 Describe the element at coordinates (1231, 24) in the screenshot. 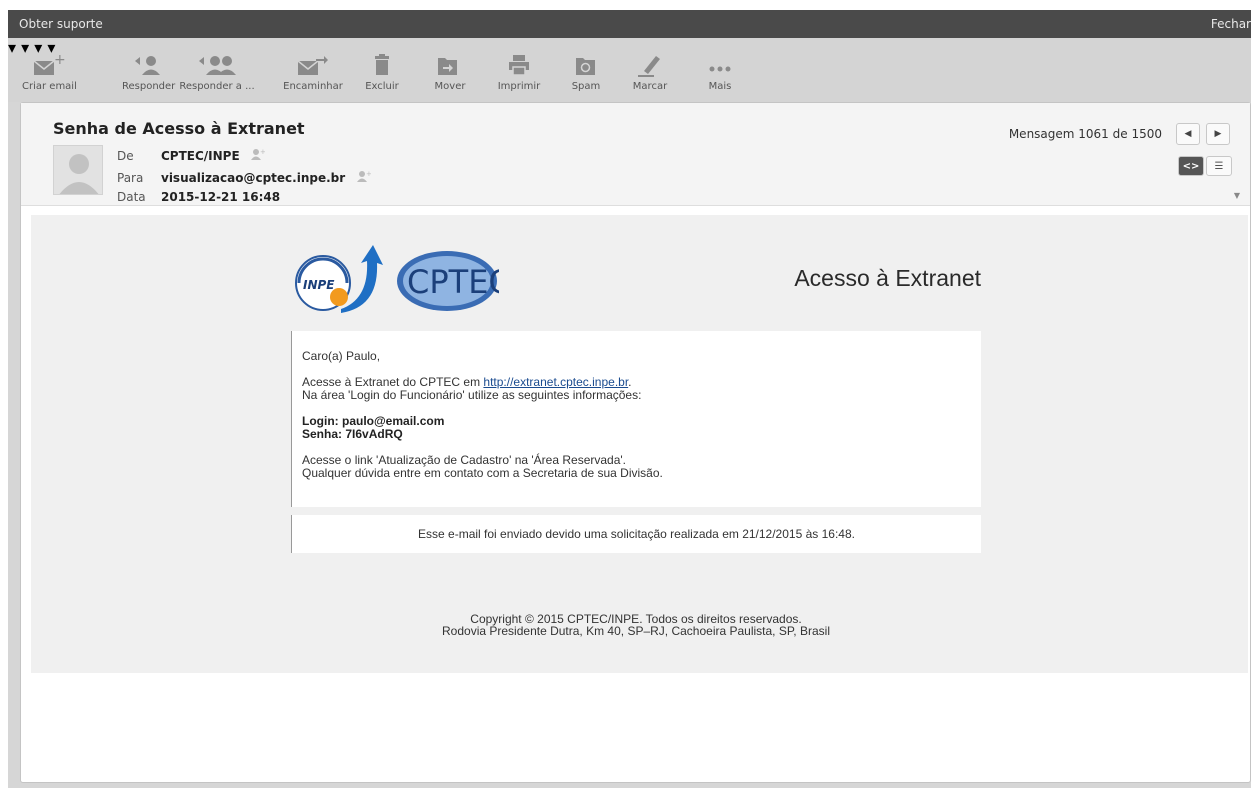

I see `close-link: Fechar` at that location.